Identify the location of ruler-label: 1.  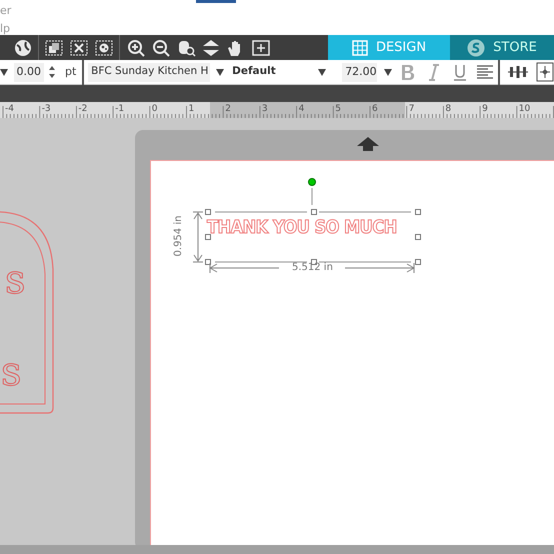
(191, 109).